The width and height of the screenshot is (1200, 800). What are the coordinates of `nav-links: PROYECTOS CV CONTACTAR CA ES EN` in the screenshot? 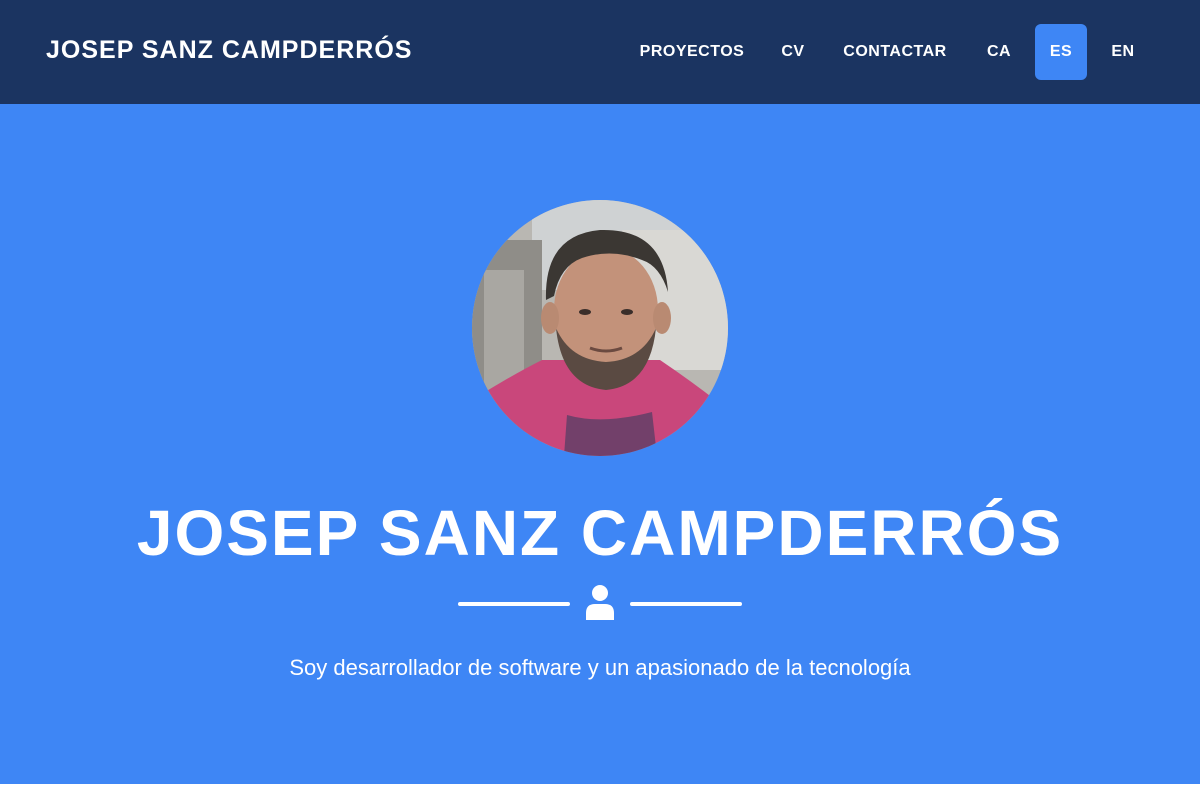 It's located at (600, 52).